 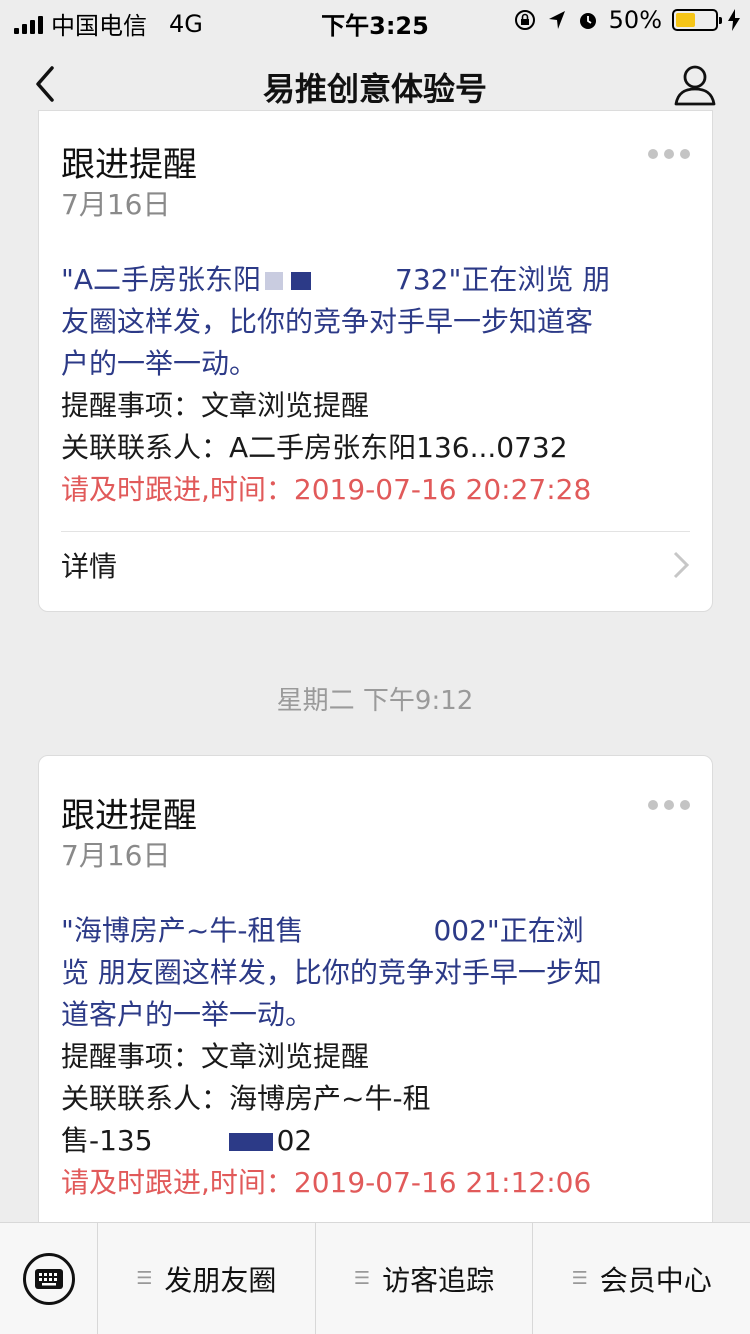 What do you see at coordinates (438, 1280) in the screenshot?
I see `menu-label: 访客追踪` at bounding box center [438, 1280].